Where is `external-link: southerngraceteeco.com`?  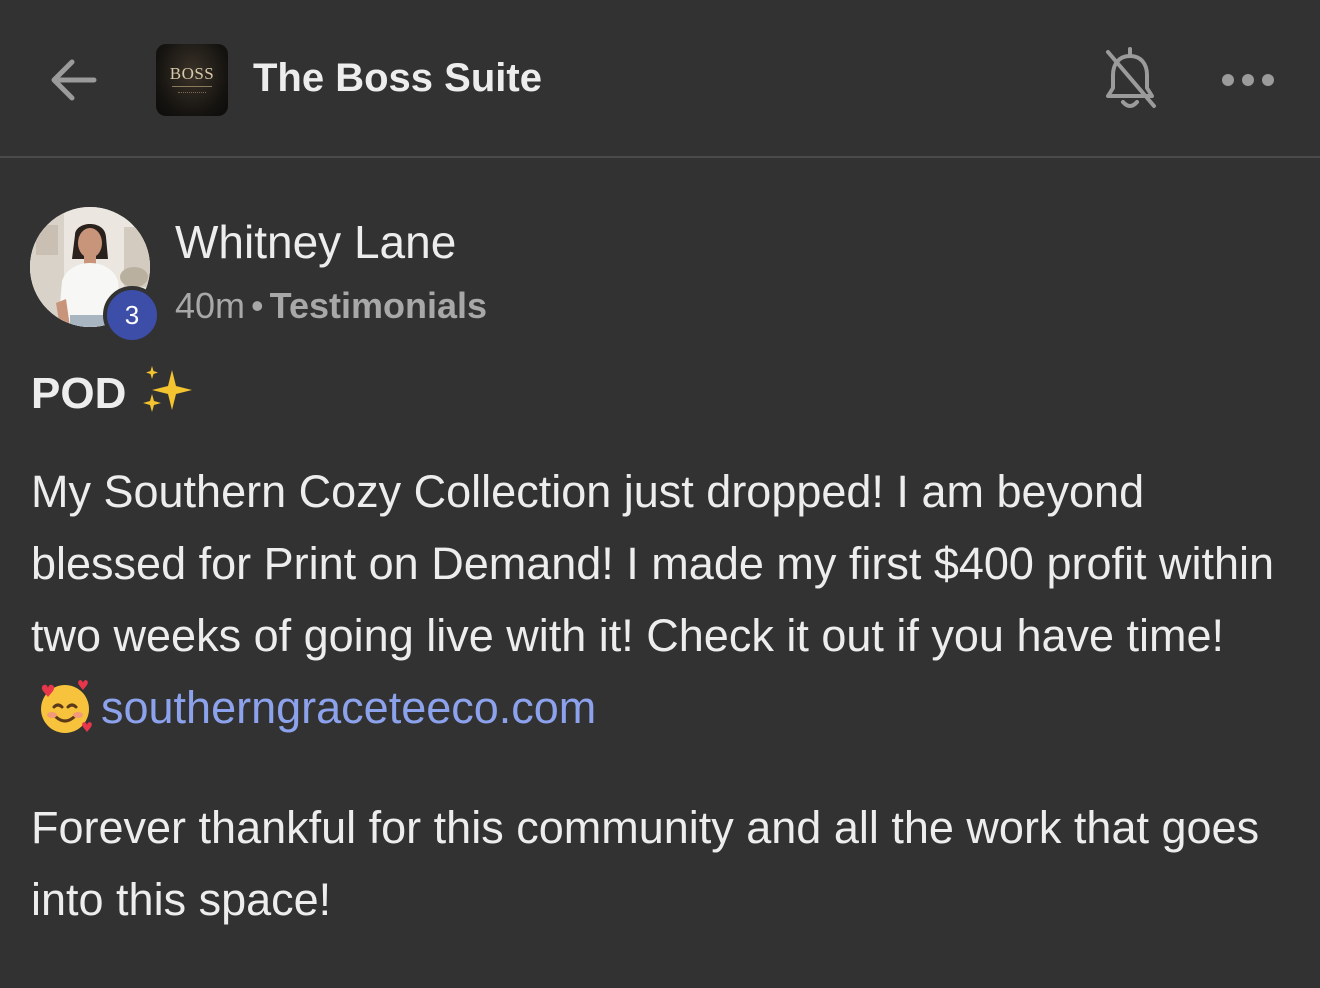 external-link: southerngraceteeco.com is located at coordinates (348, 707).